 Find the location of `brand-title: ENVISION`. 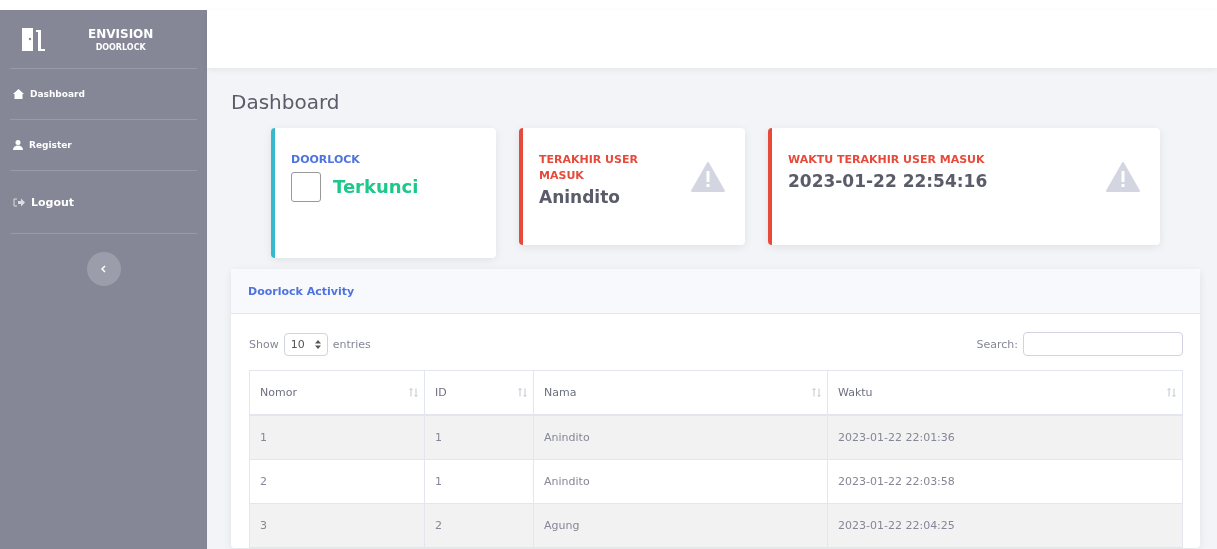

brand-title: ENVISION is located at coordinates (121, 33).